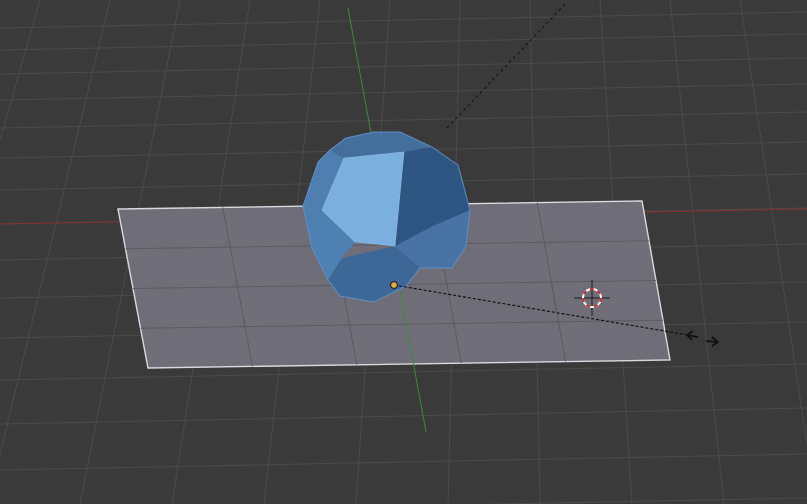 This screenshot has width=807, height=504. I want to click on object-origin-pivot, so click(394, 285).